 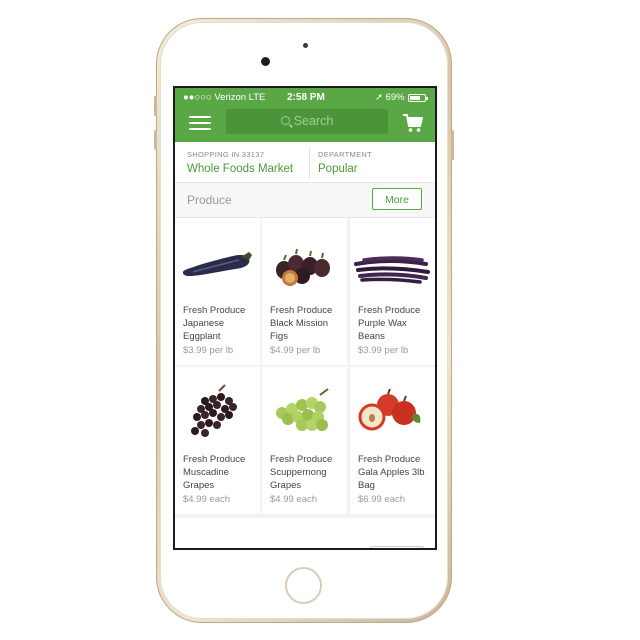 What do you see at coordinates (214, 323) in the screenshot?
I see `product-name: Fresh Produce Japanese Eggplant` at bounding box center [214, 323].